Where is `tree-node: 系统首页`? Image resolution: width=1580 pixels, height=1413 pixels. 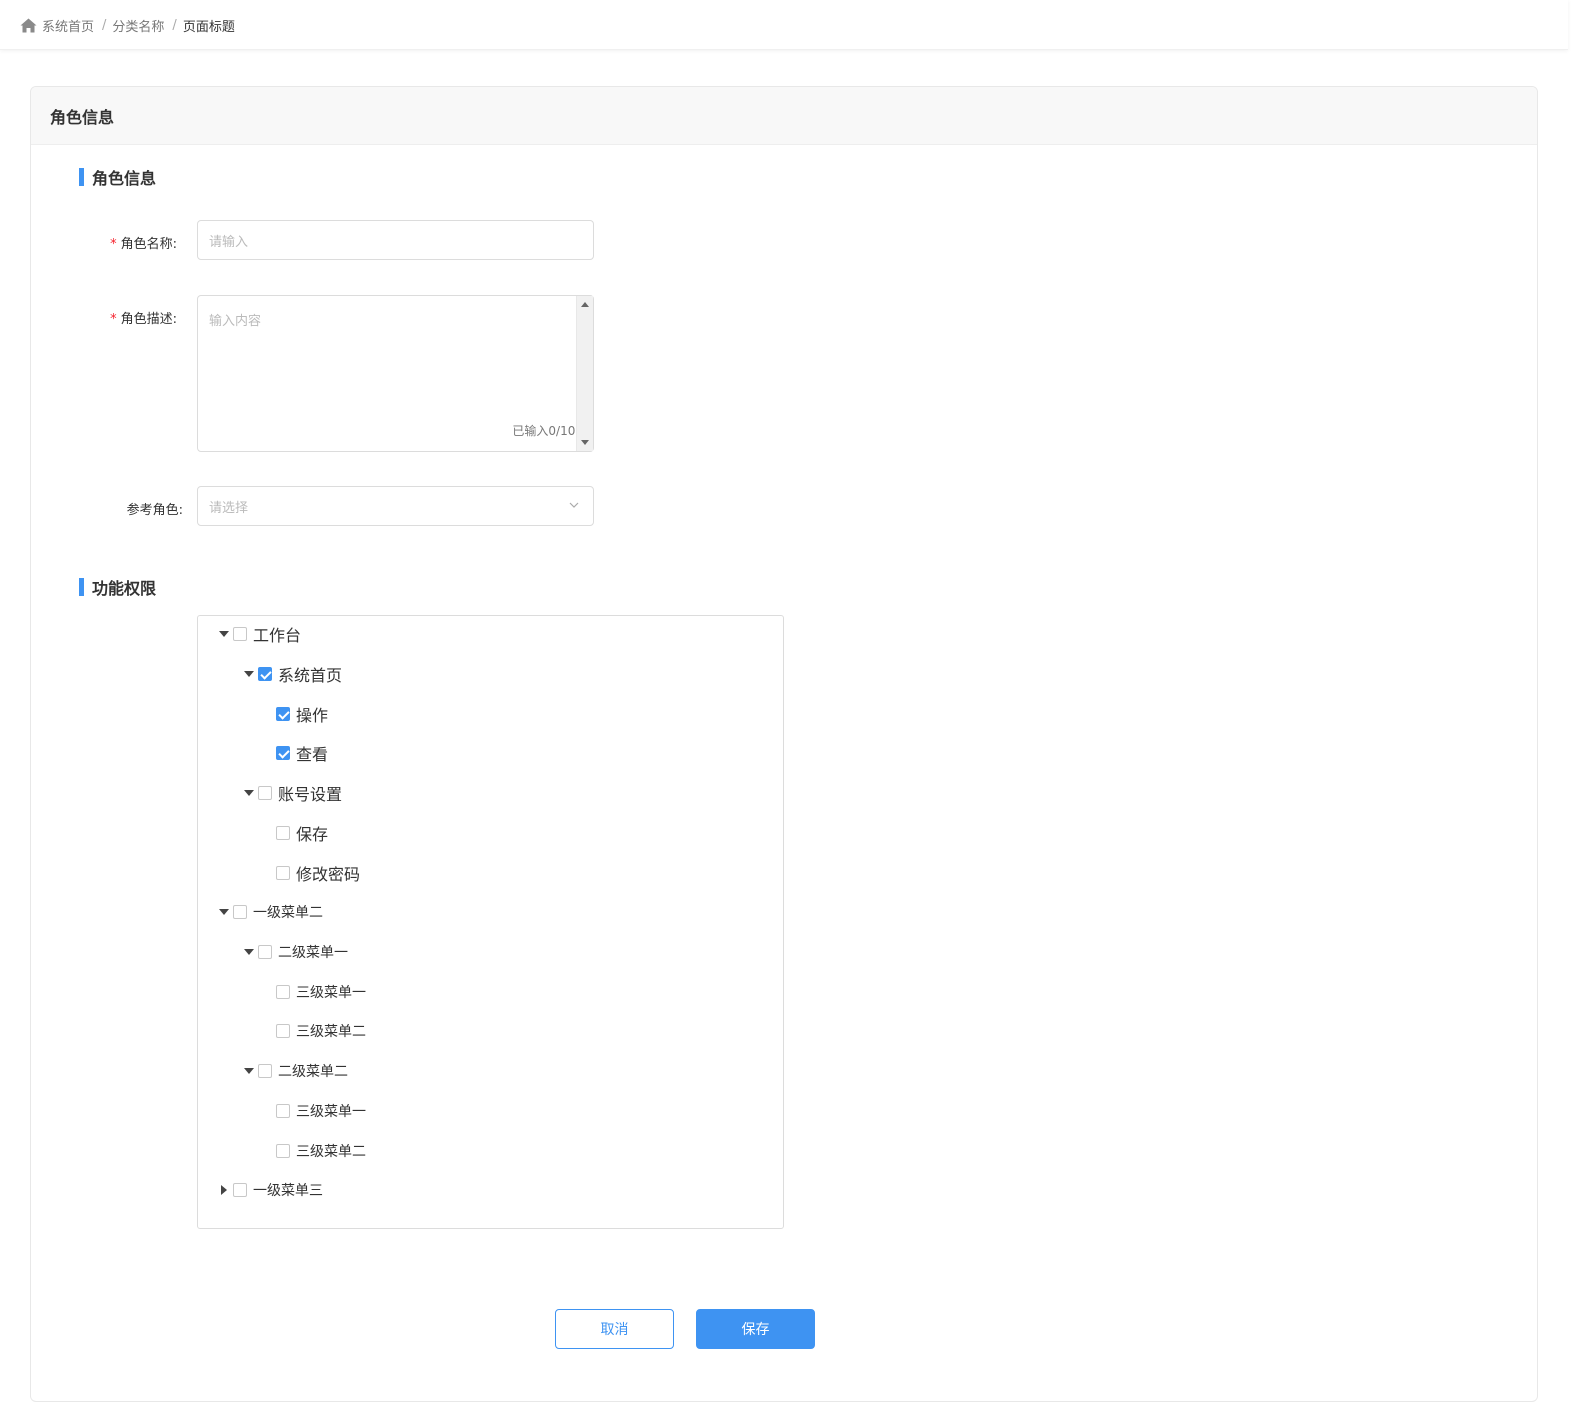 tree-node: 系统首页 is located at coordinates (292, 674).